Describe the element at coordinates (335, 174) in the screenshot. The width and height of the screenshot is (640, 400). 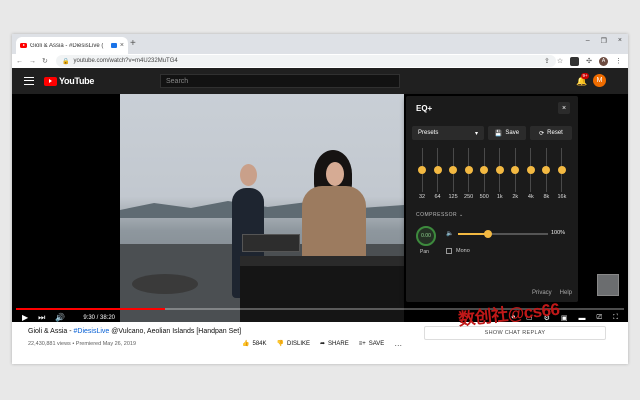
I see `scene-woman-face` at that location.